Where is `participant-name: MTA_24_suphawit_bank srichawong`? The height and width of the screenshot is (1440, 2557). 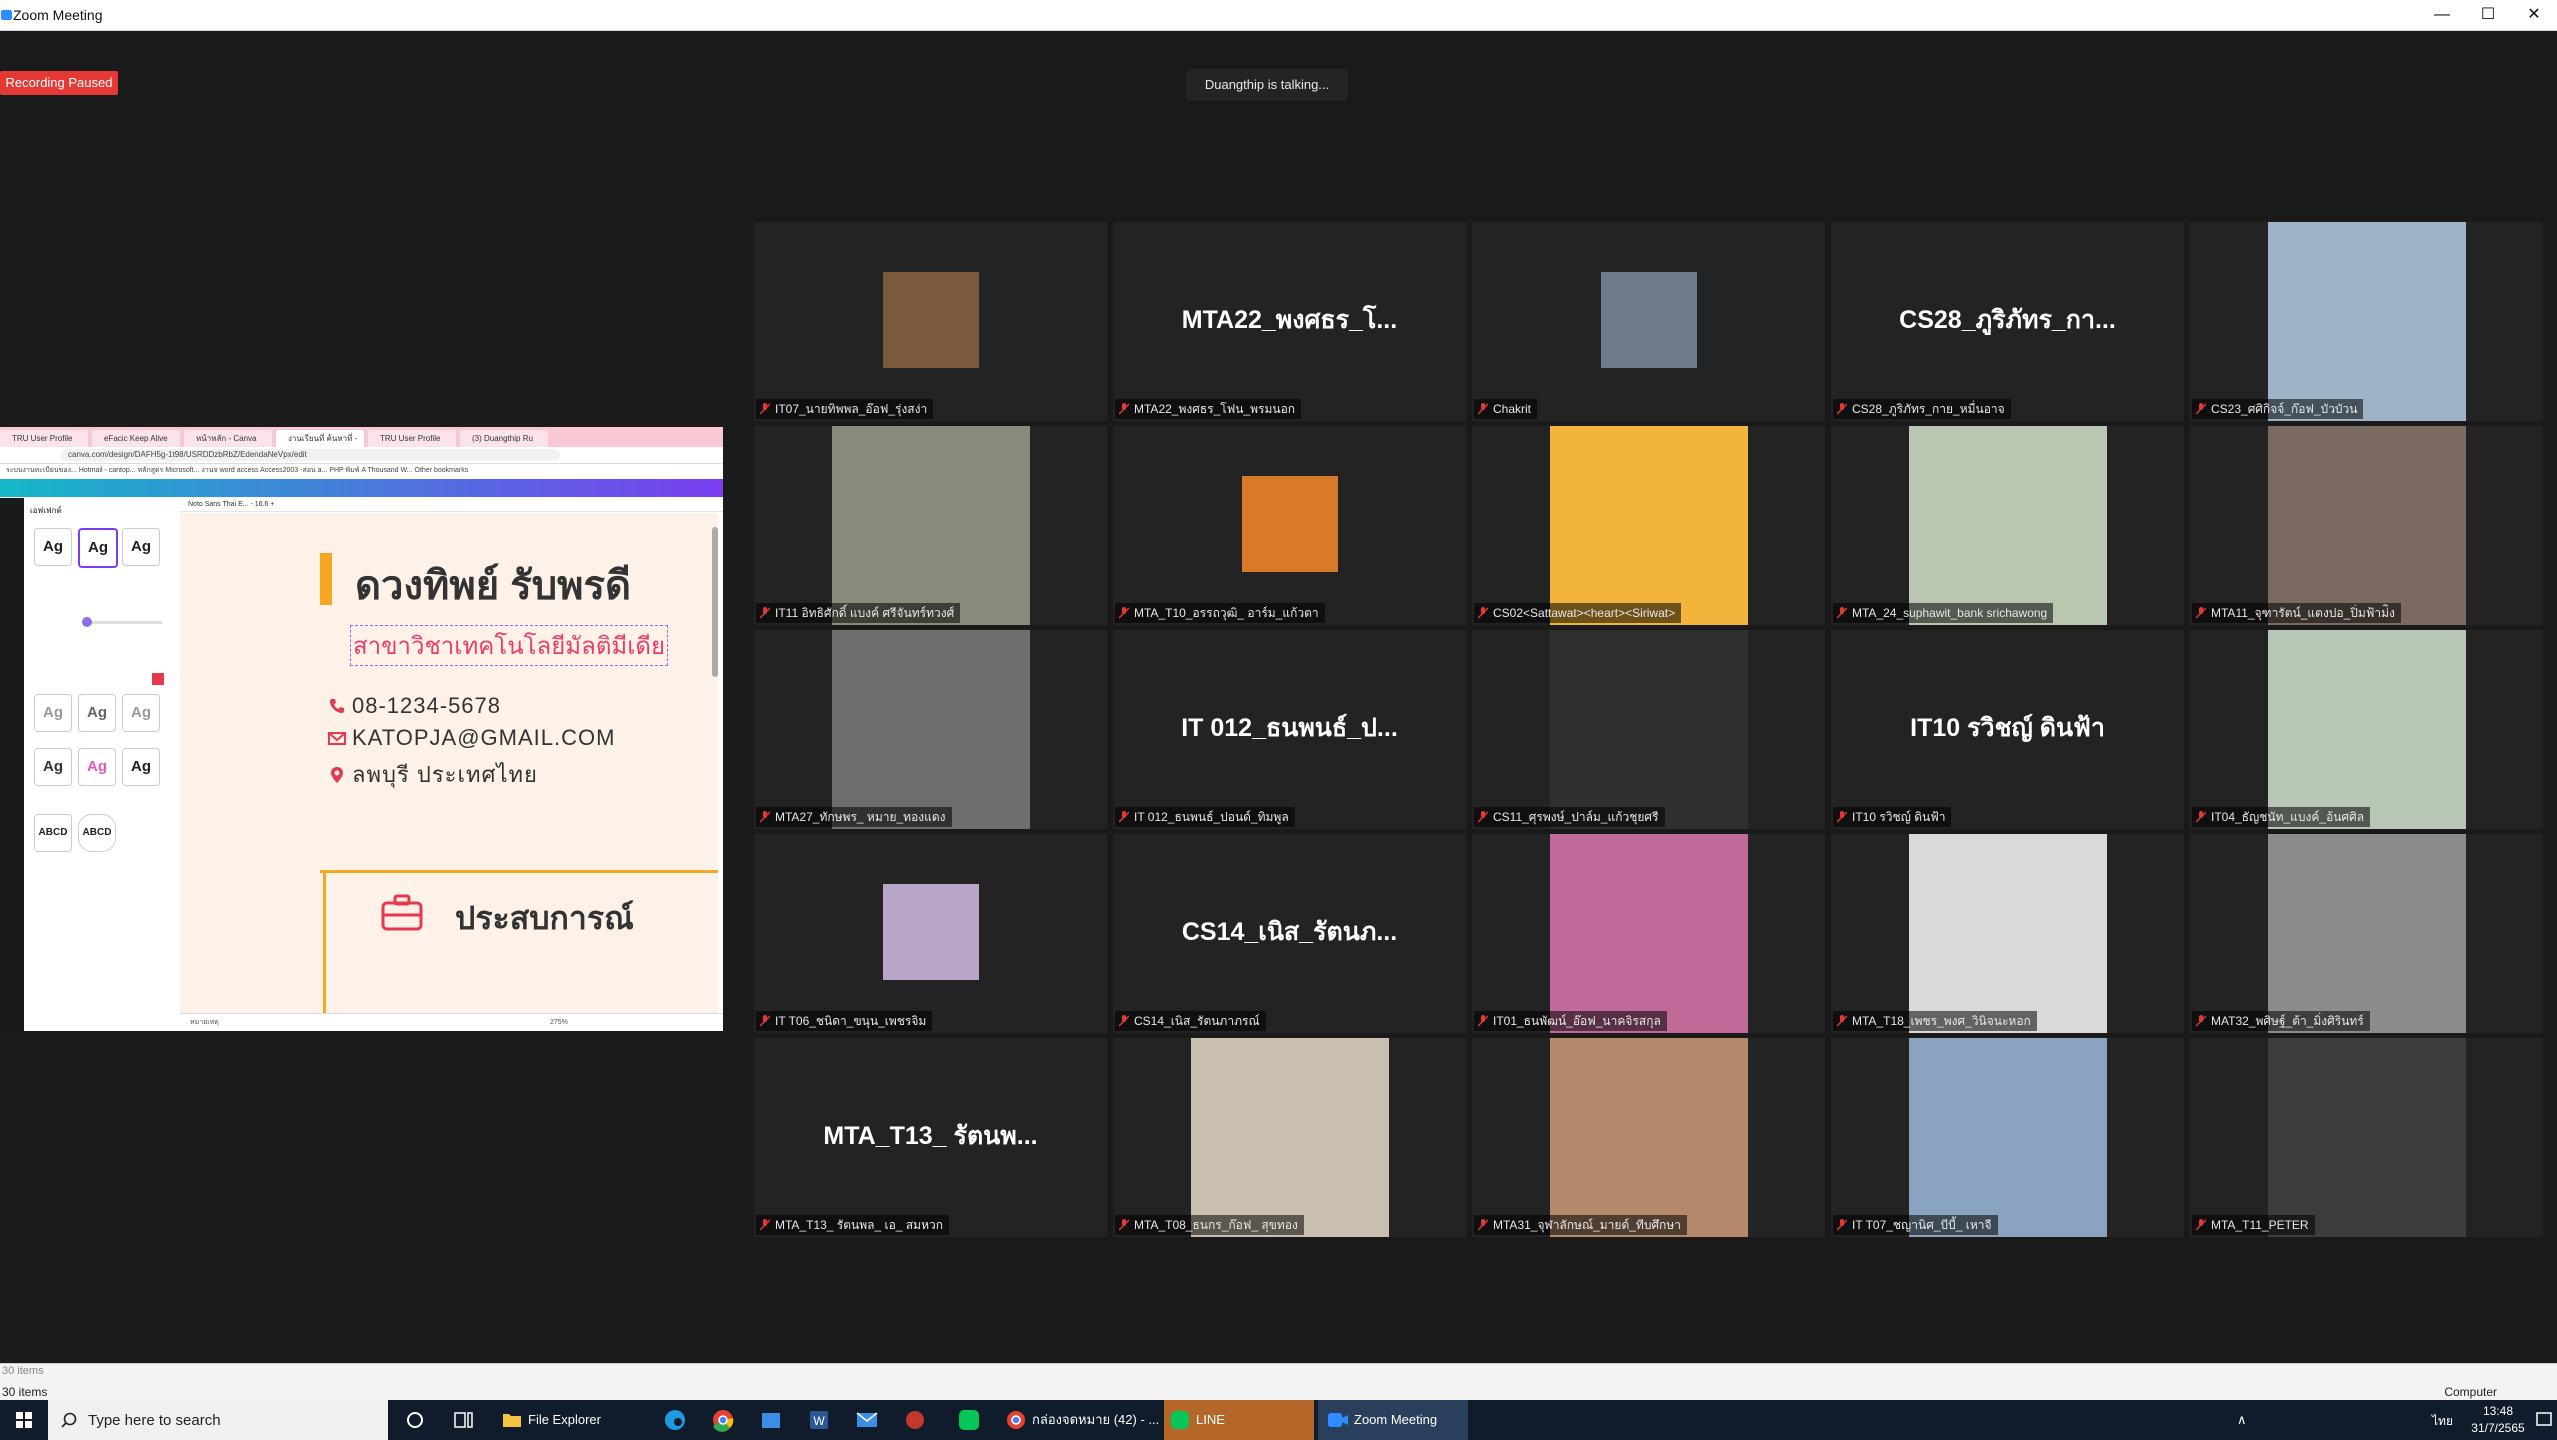
participant-name: MTA_24_suphawit_bank srichawong is located at coordinates (1950, 613).